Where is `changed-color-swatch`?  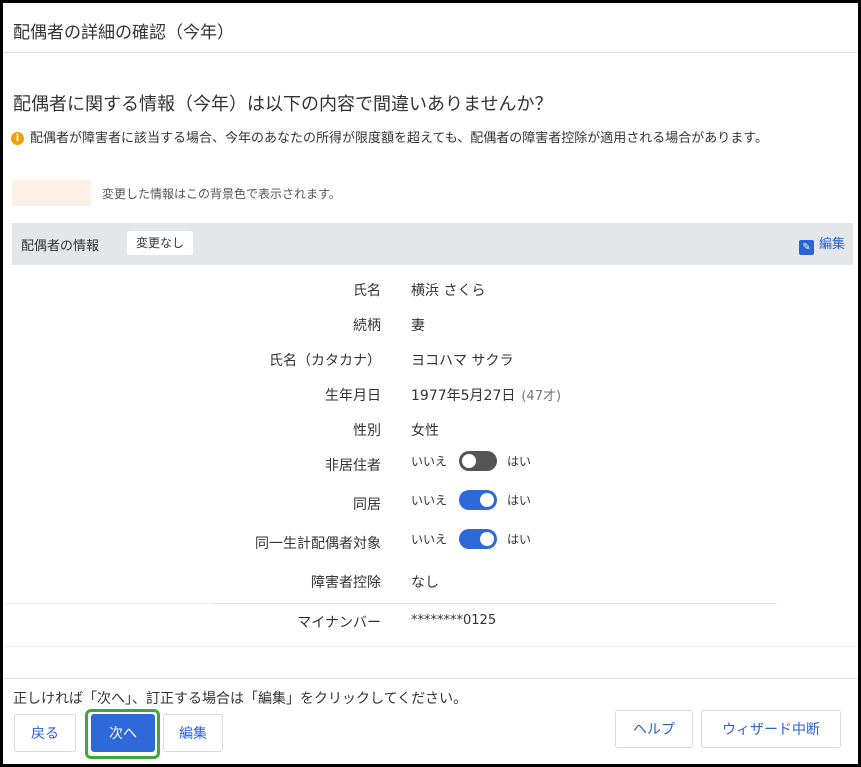 changed-color-swatch is located at coordinates (51, 193).